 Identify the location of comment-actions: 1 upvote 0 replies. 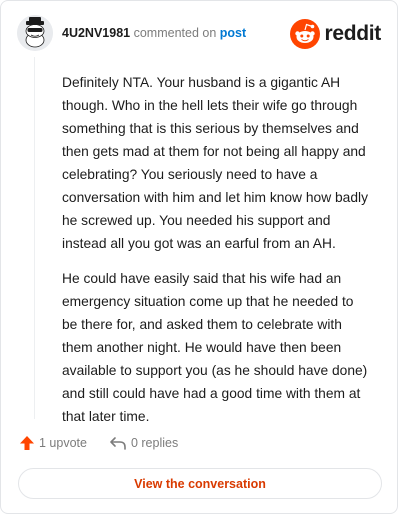
(98, 443).